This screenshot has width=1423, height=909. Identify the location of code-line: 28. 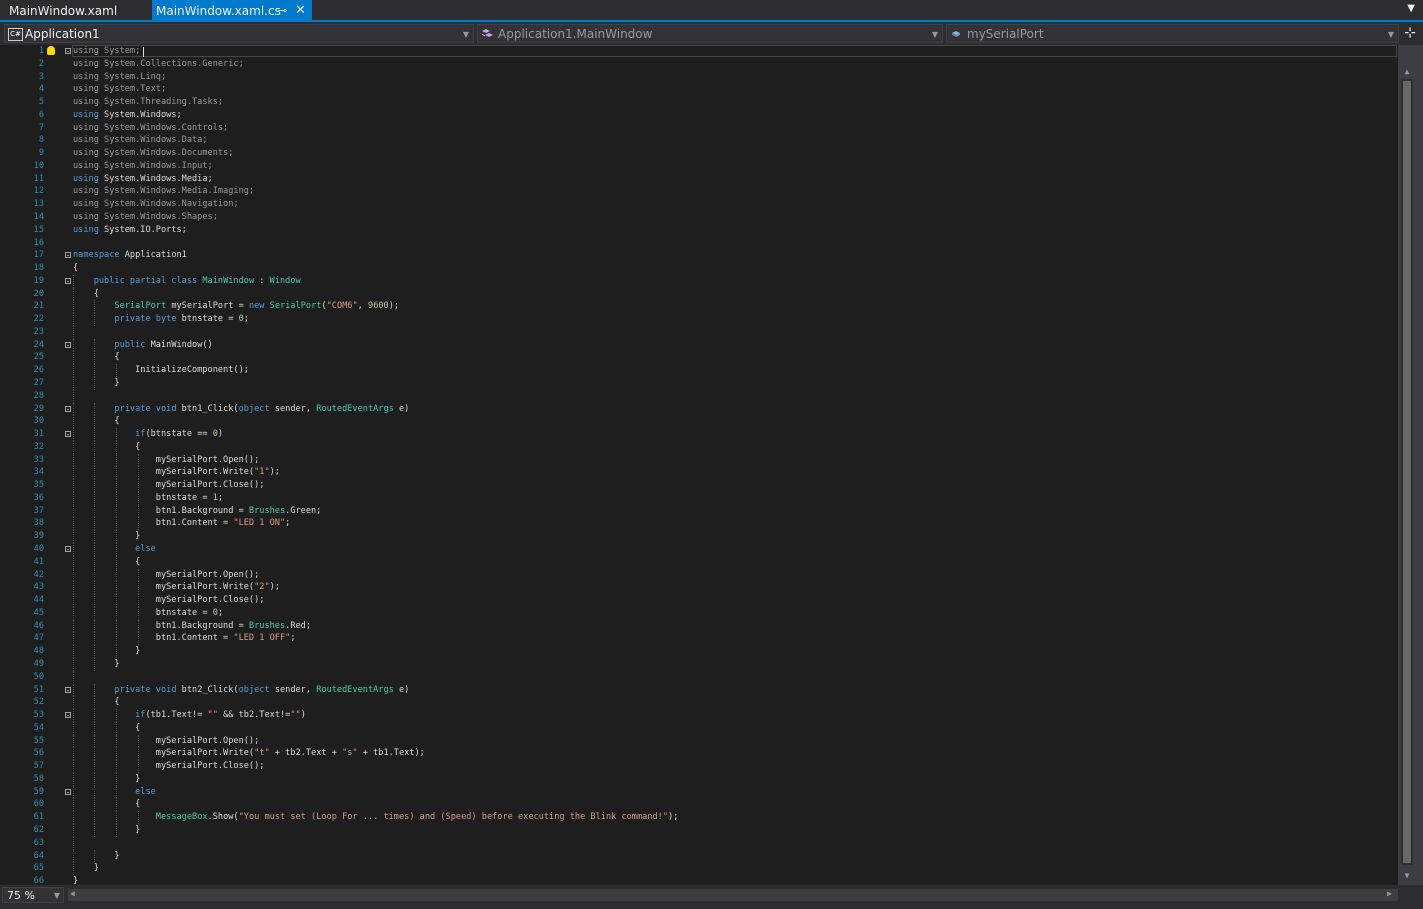
(699, 396).